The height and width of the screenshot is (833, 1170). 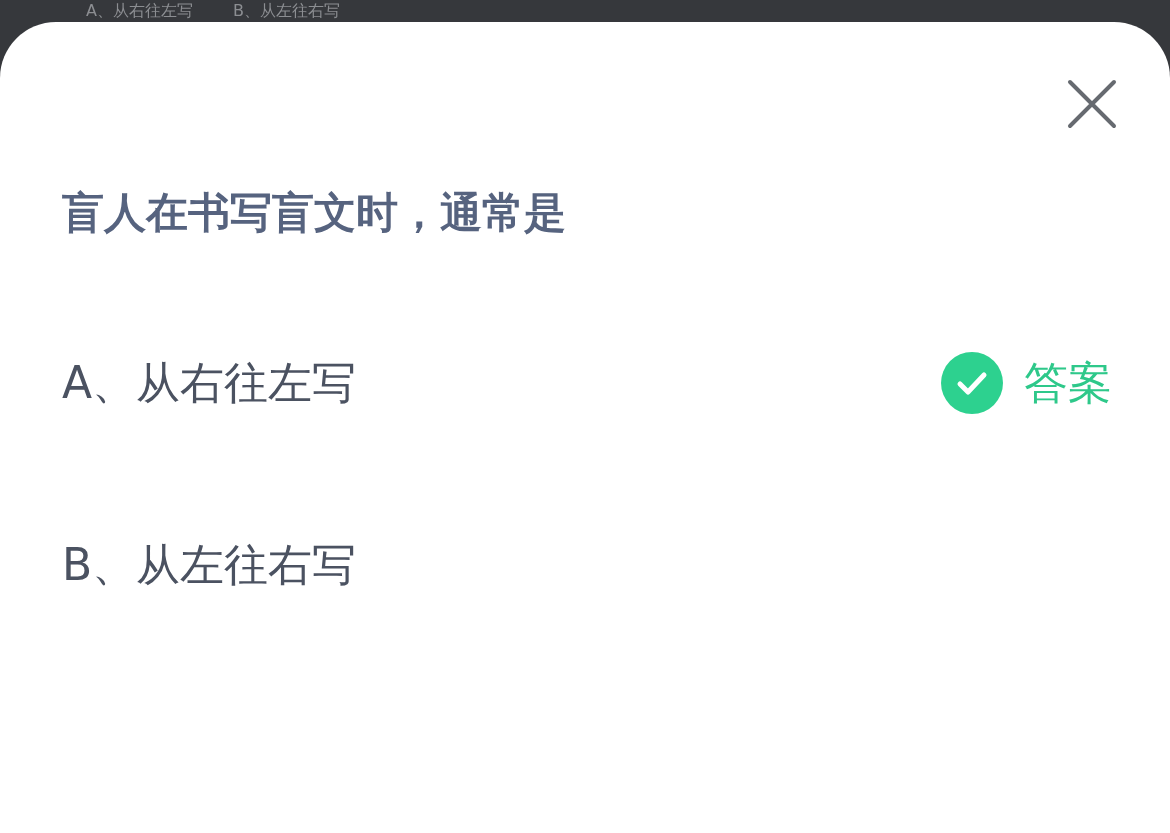 I want to click on option-button: A、从右往左写, so click(x=209, y=382).